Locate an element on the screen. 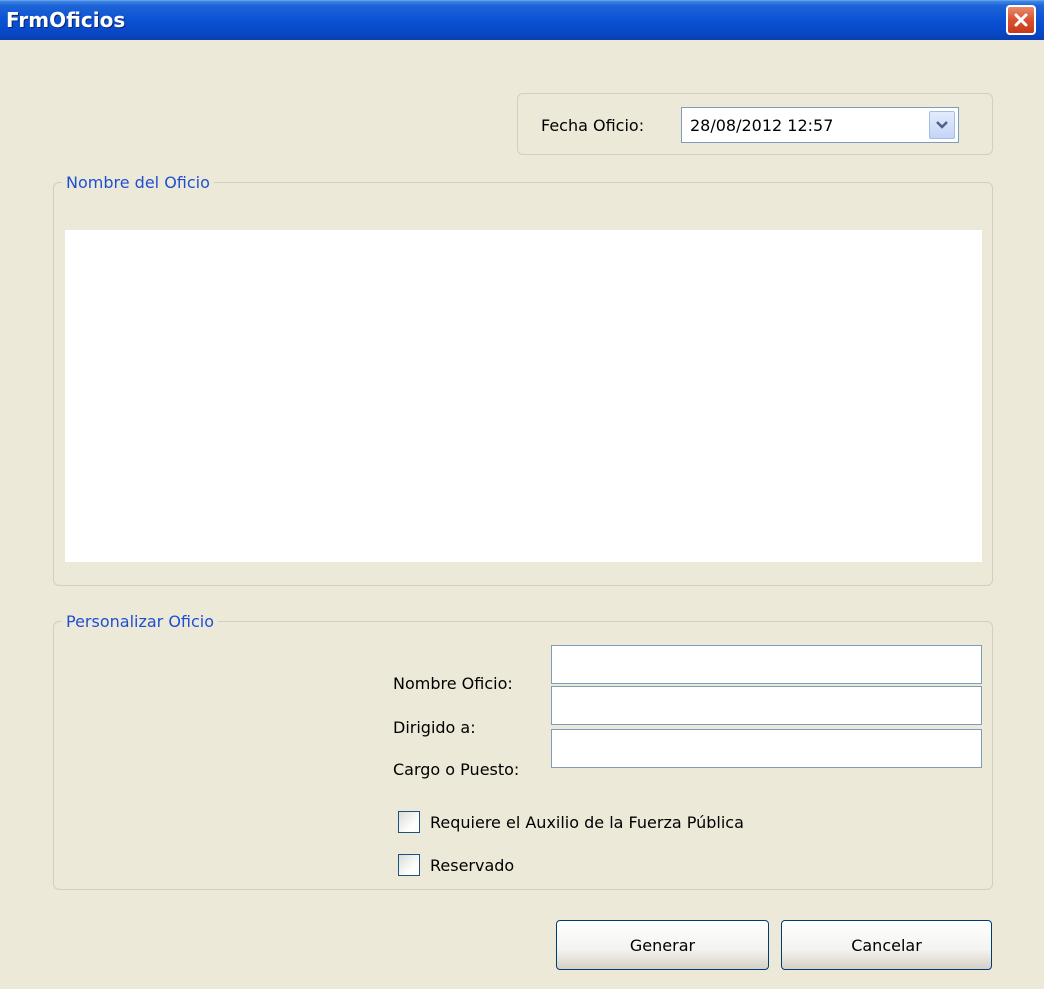 This screenshot has width=1044, height=989. fecha-datetime-picker: 28/08/2012 12:57 is located at coordinates (820, 125).